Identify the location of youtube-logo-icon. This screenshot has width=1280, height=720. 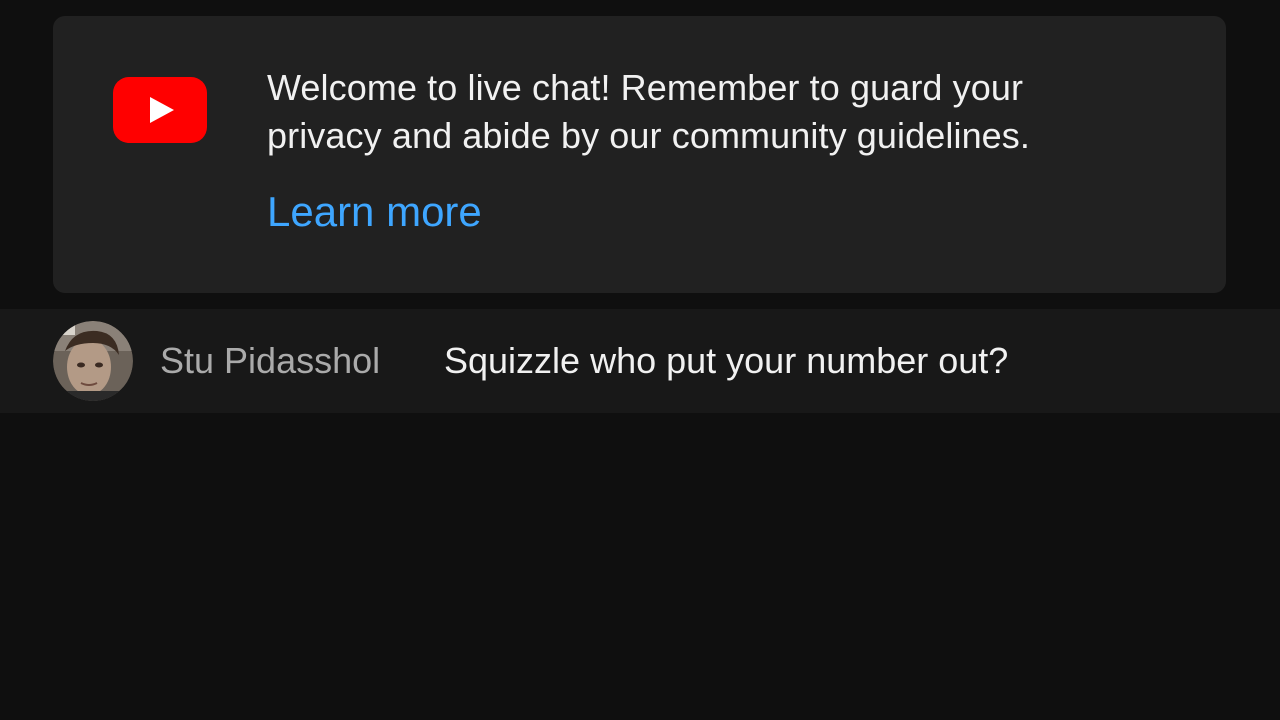
(160, 110).